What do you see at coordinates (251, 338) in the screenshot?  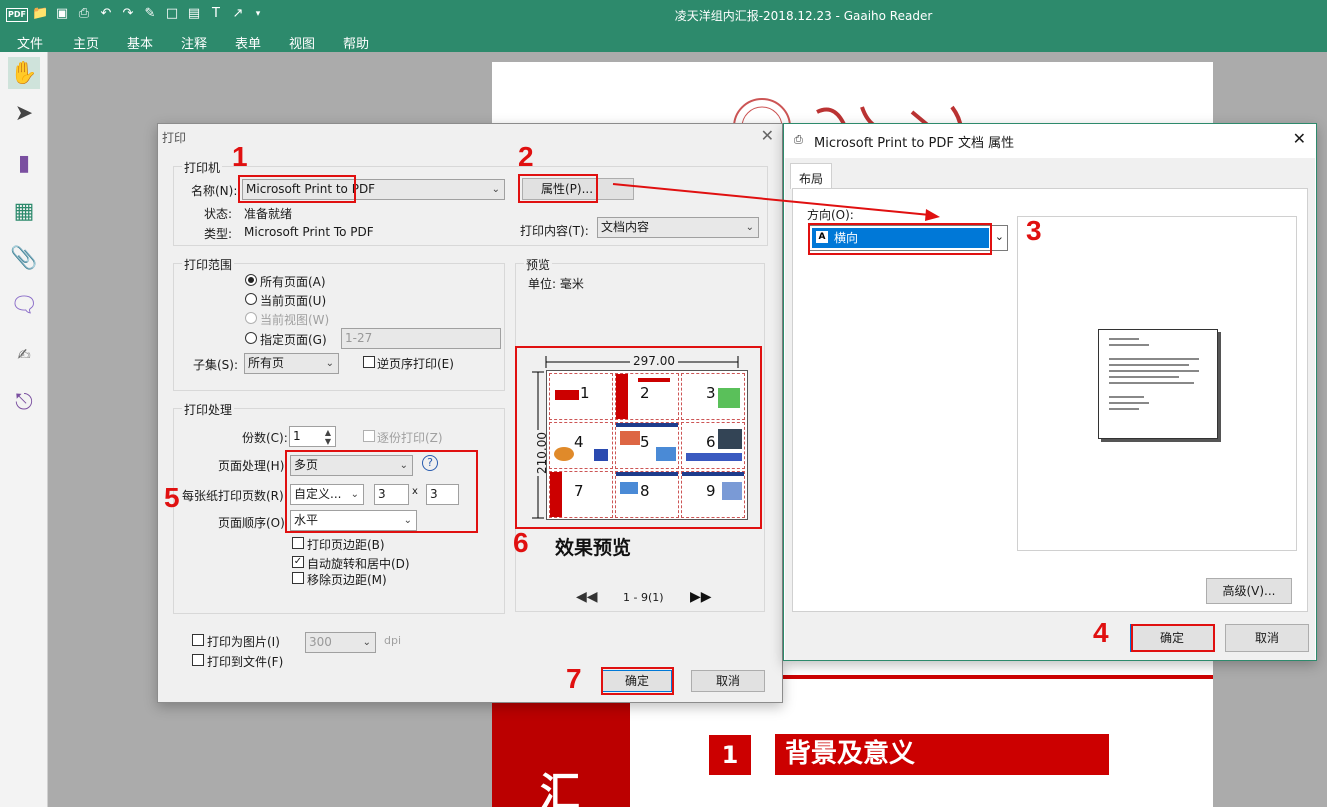 I see `radio-specified-pages` at bounding box center [251, 338].